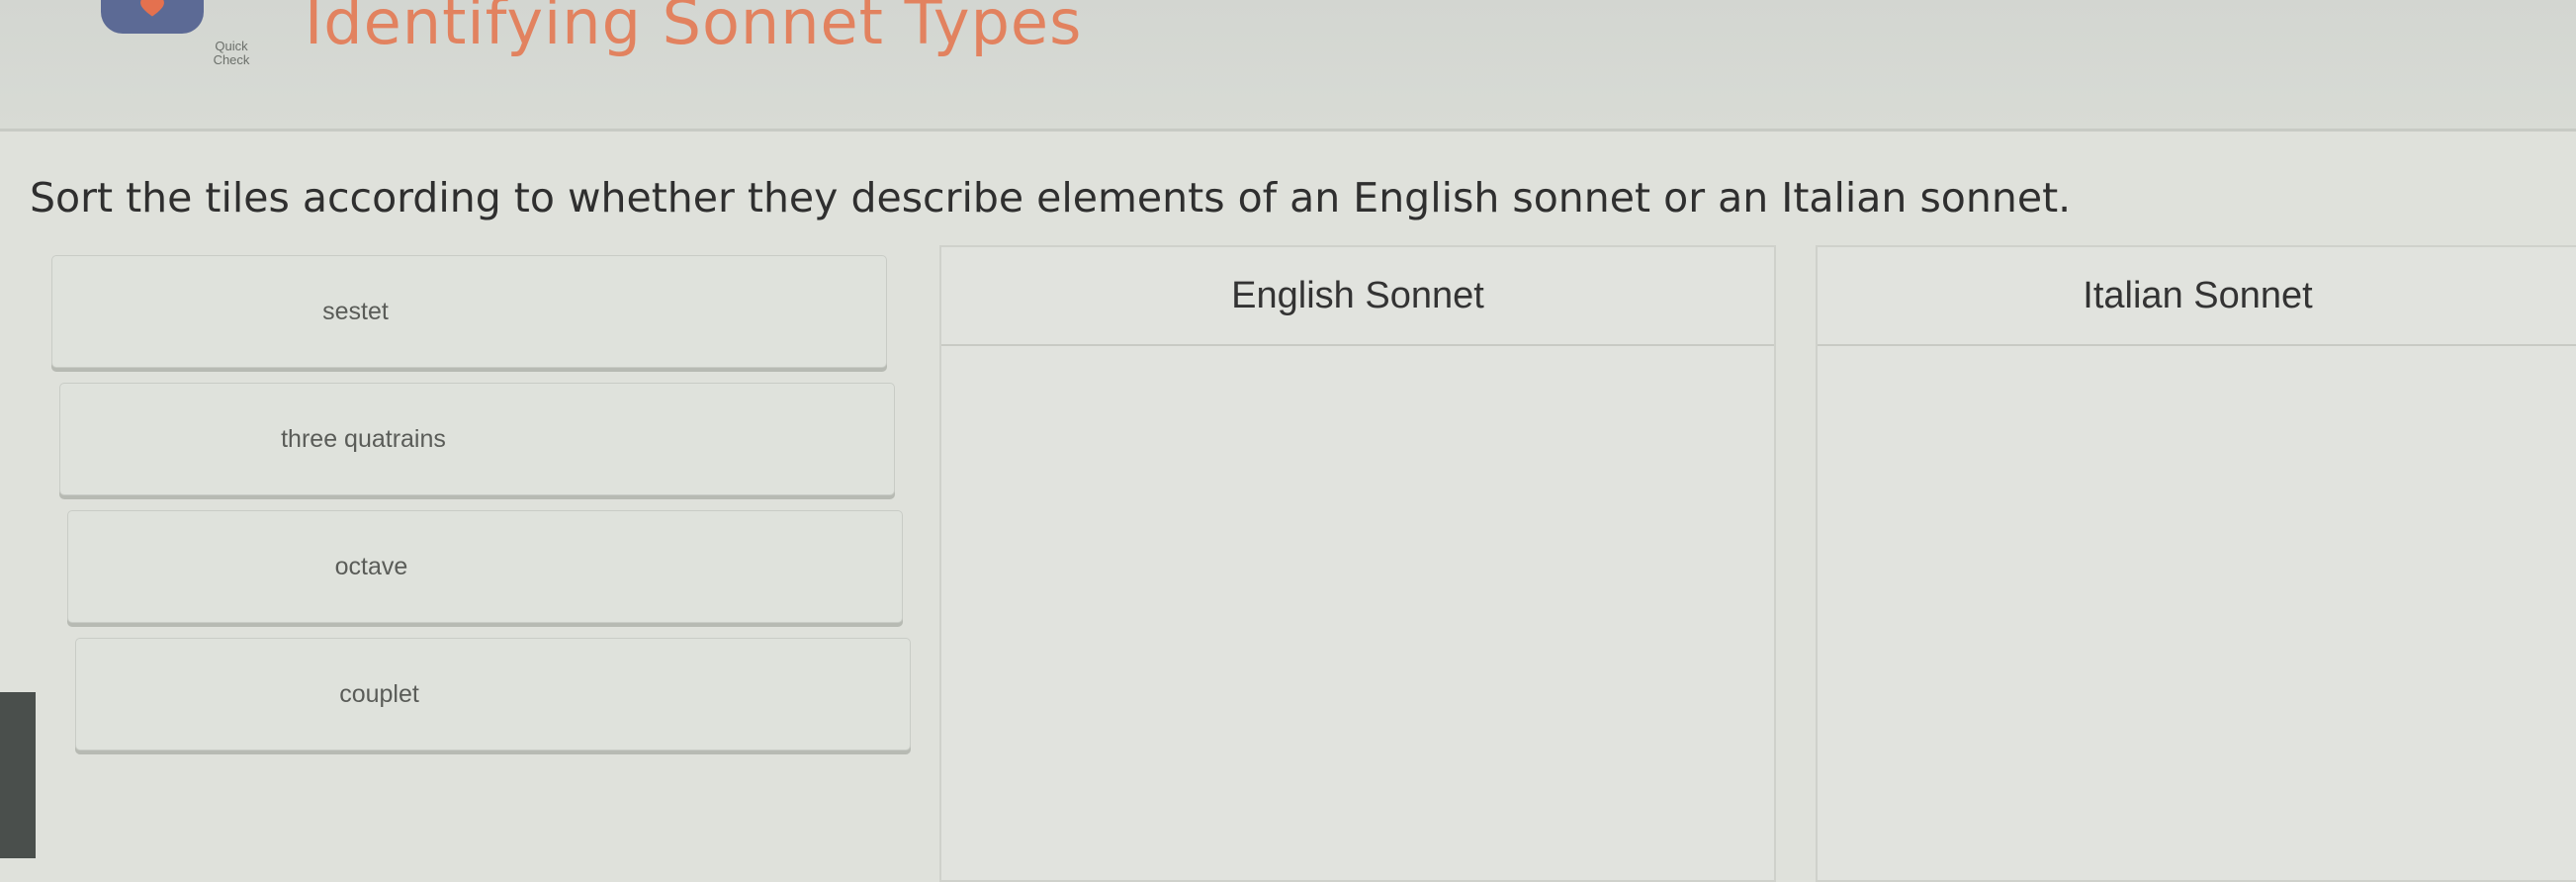 Image resolution: width=2576 pixels, height=882 pixels. I want to click on tile-label: couplet, so click(379, 693).